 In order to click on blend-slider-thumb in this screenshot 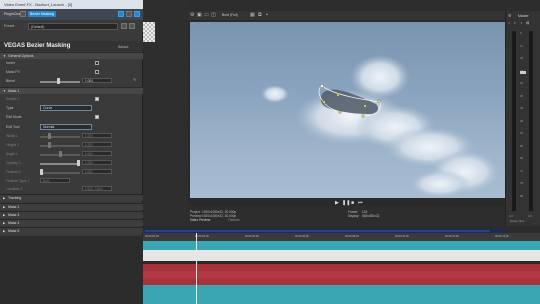, I will do `click(58, 81)`.